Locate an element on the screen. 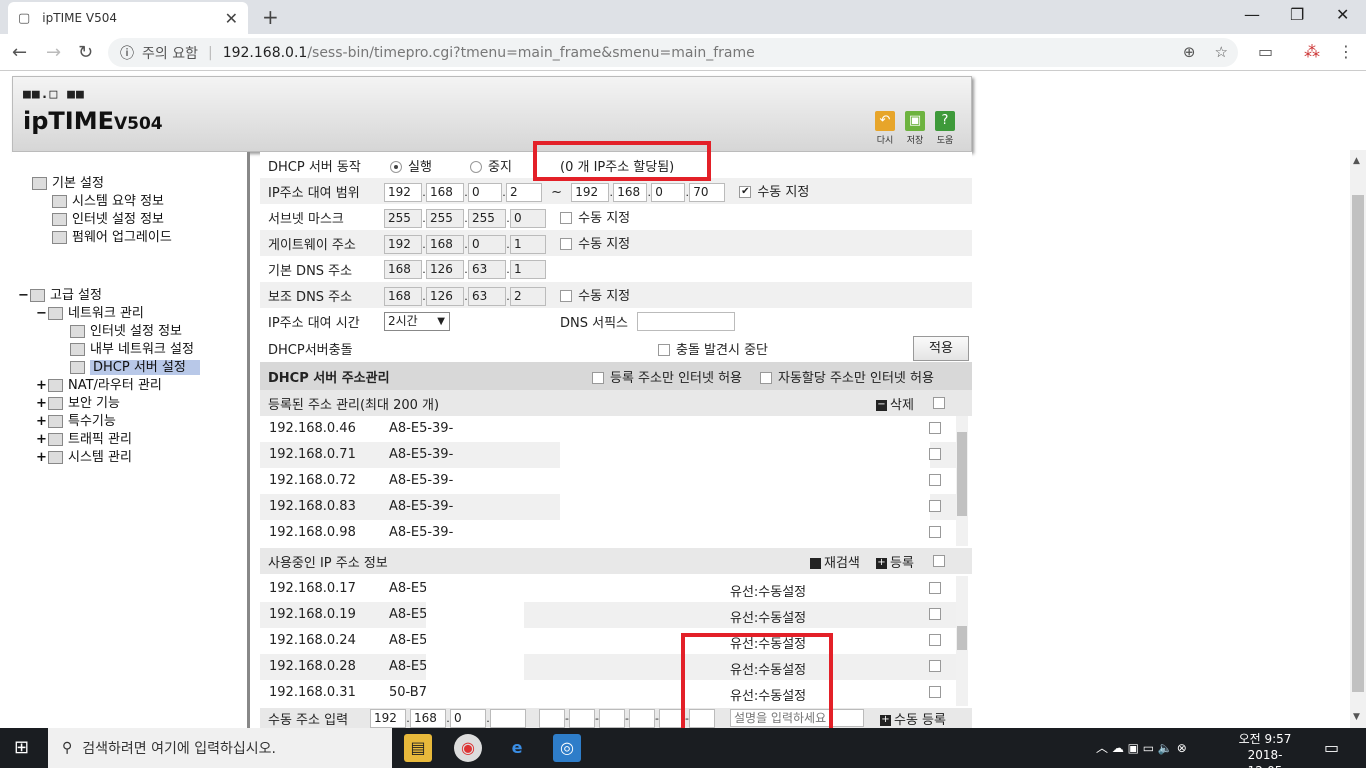 The height and width of the screenshot is (779, 1366). subnet-3: 255 is located at coordinates (487, 218).